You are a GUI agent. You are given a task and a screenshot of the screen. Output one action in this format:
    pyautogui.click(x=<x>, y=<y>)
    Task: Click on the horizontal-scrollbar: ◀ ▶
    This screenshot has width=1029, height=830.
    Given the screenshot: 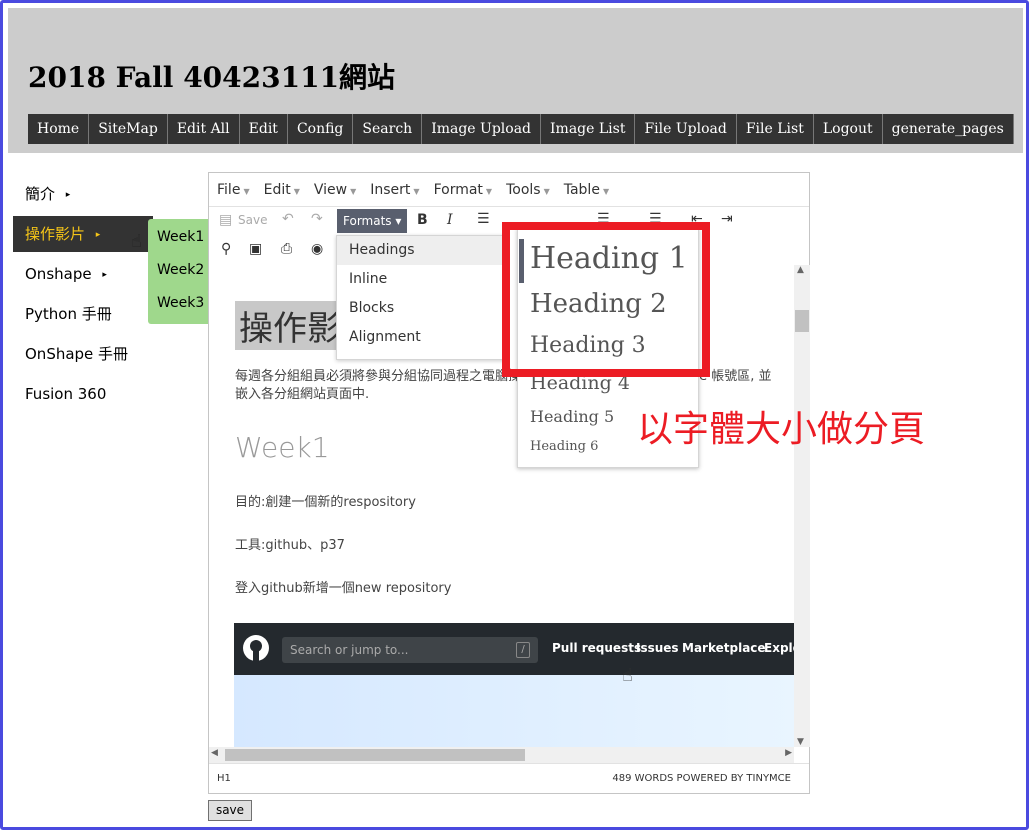 What is the action you would take?
    pyautogui.click(x=501, y=755)
    